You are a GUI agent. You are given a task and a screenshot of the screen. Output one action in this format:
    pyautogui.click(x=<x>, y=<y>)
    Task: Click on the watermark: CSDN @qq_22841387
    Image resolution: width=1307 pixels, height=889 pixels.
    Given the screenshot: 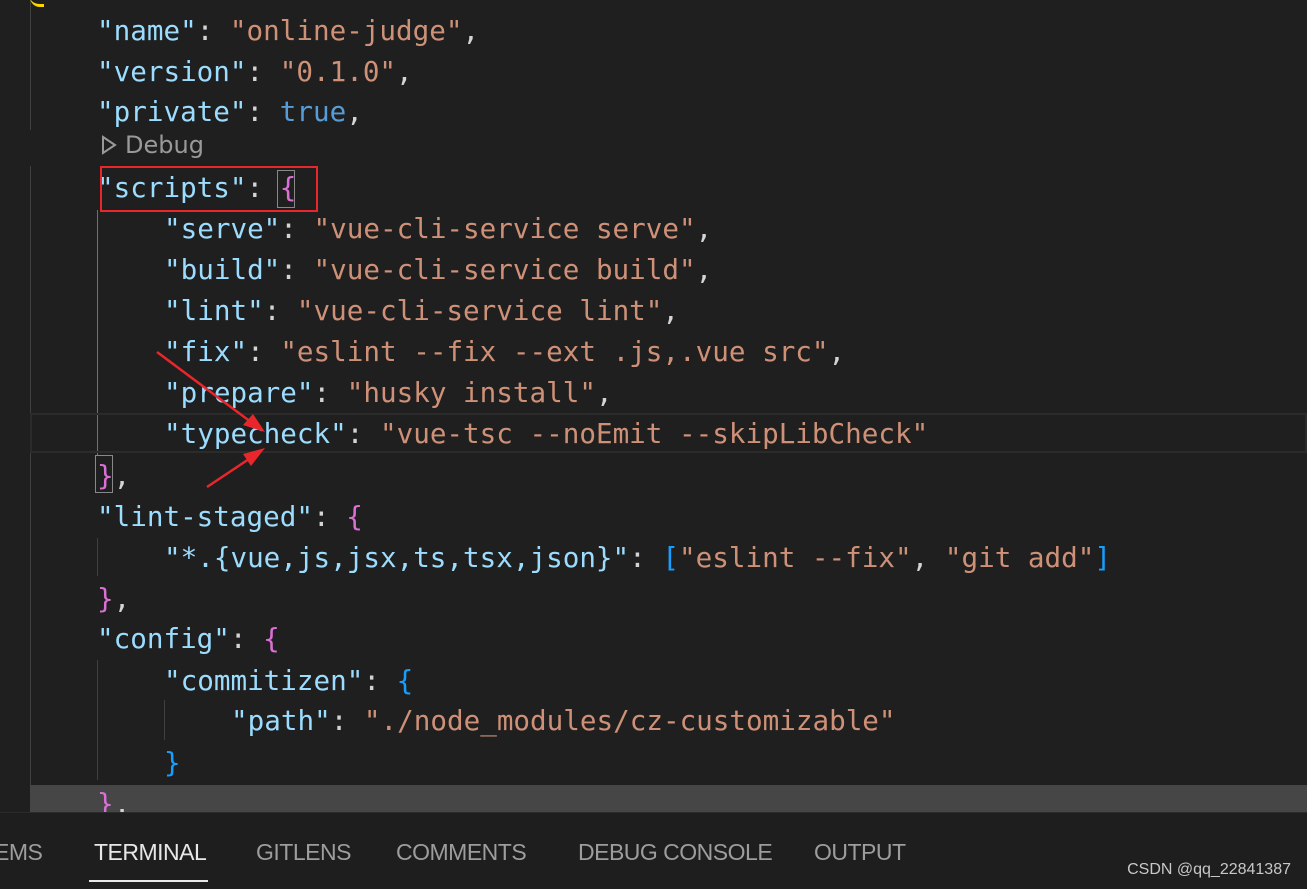 What is the action you would take?
    pyautogui.click(x=1209, y=869)
    